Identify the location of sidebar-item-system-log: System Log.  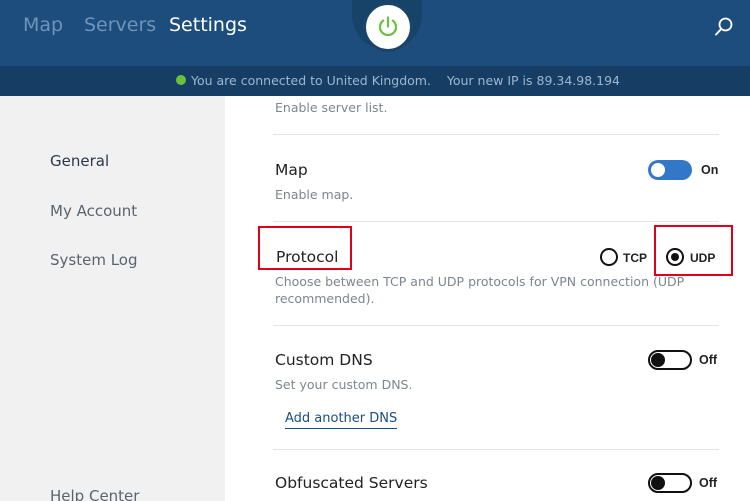
(94, 260).